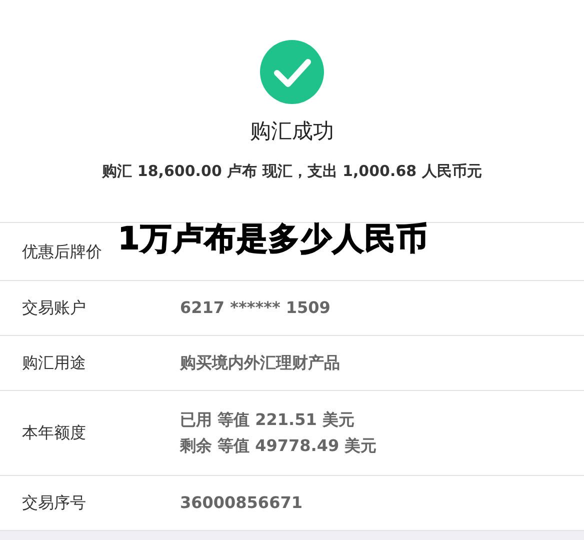 The width and height of the screenshot is (584, 540). Describe the element at coordinates (292, 131) in the screenshot. I see `result-title: 购汇成功` at that location.